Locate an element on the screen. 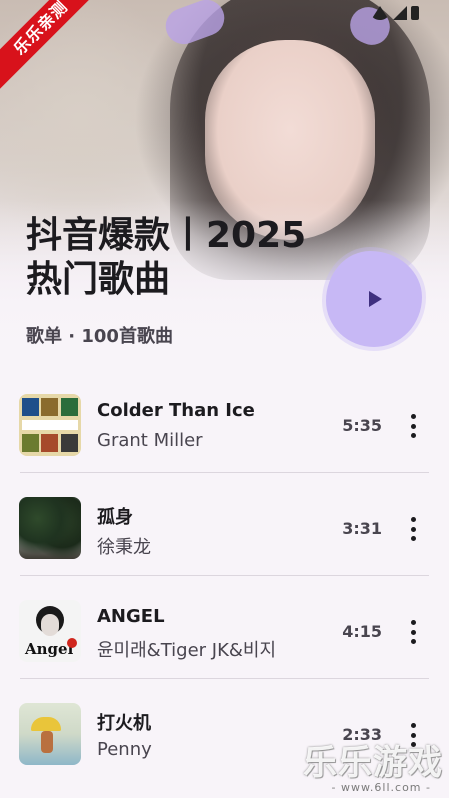 The image size is (449, 798). song-title: ANGEL is located at coordinates (131, 616).